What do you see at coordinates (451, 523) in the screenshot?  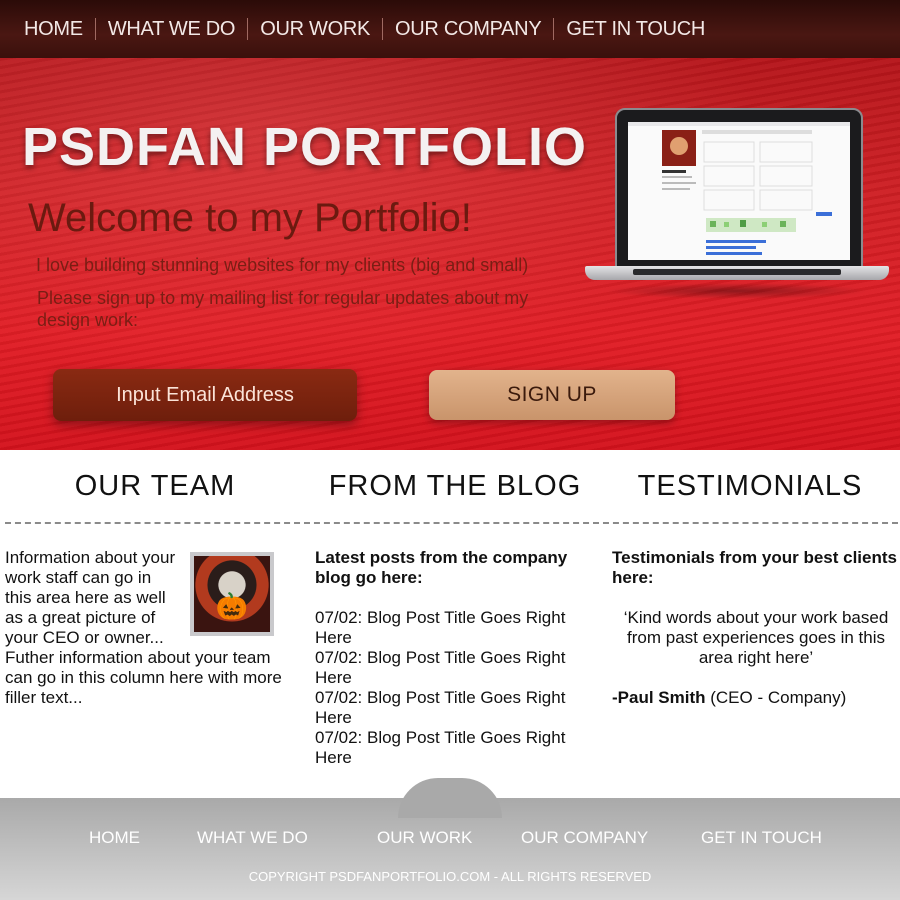 I see `section-divider` at bounding box center [451, 523].